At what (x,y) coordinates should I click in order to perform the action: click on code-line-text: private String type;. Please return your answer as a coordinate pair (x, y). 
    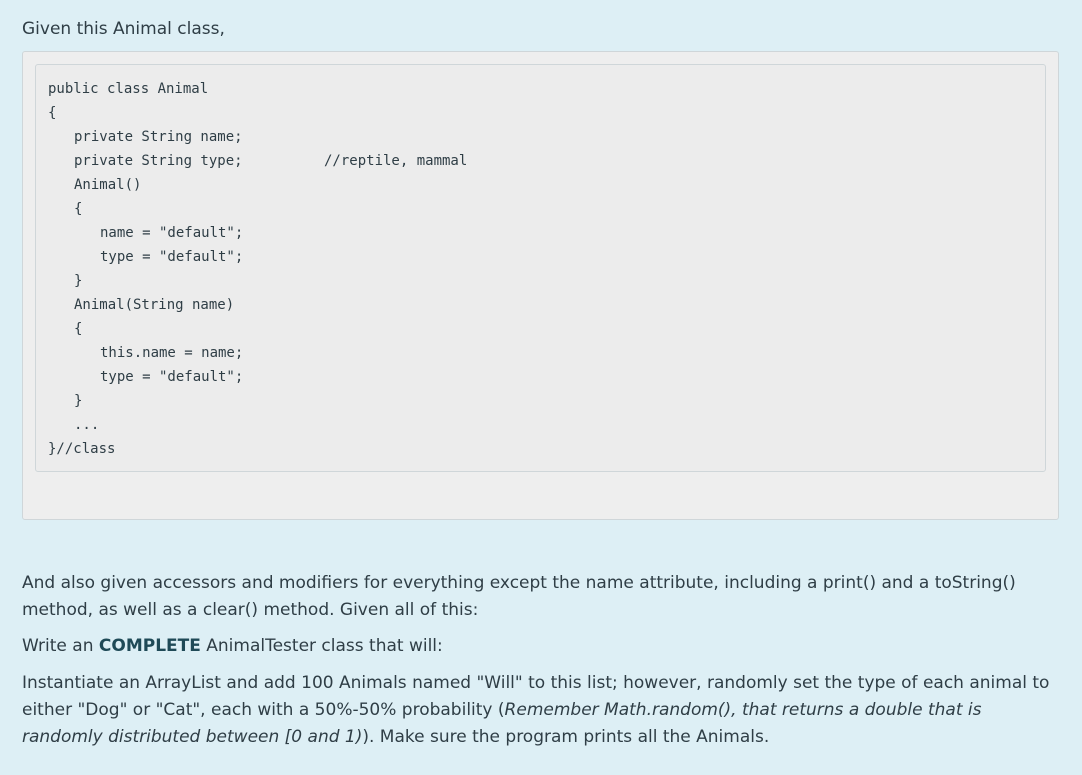
    Looking at the image, I should click on (158, 161).